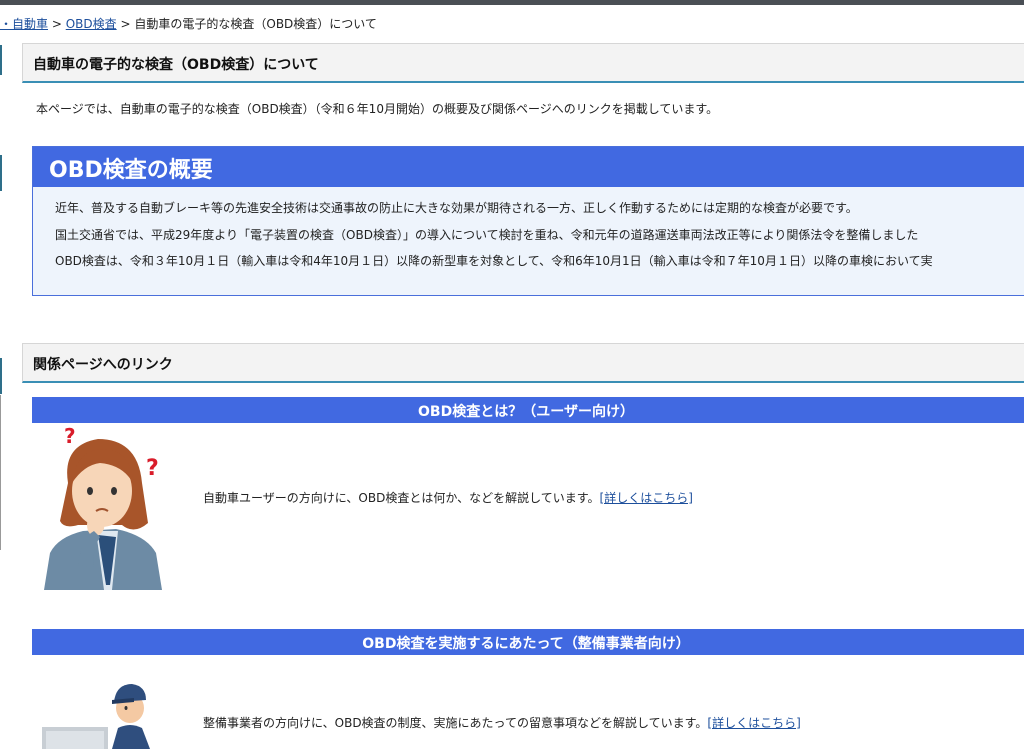 Image resolution: width=1024 pixels, height=749 pixels. I want to click on links-heading-bar: 関係ページへのリンク, so click(523, 363).